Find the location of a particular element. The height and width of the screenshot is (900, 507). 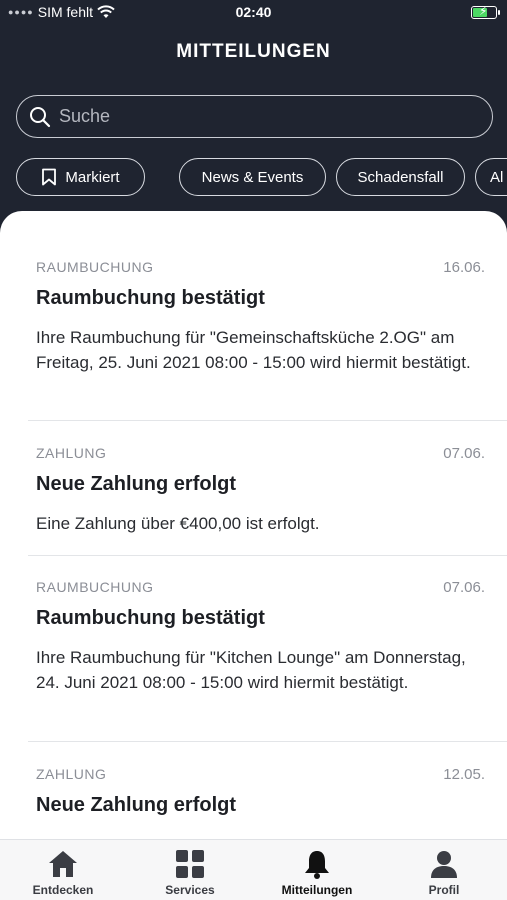

person-icon is located at coordinates (444, 864).